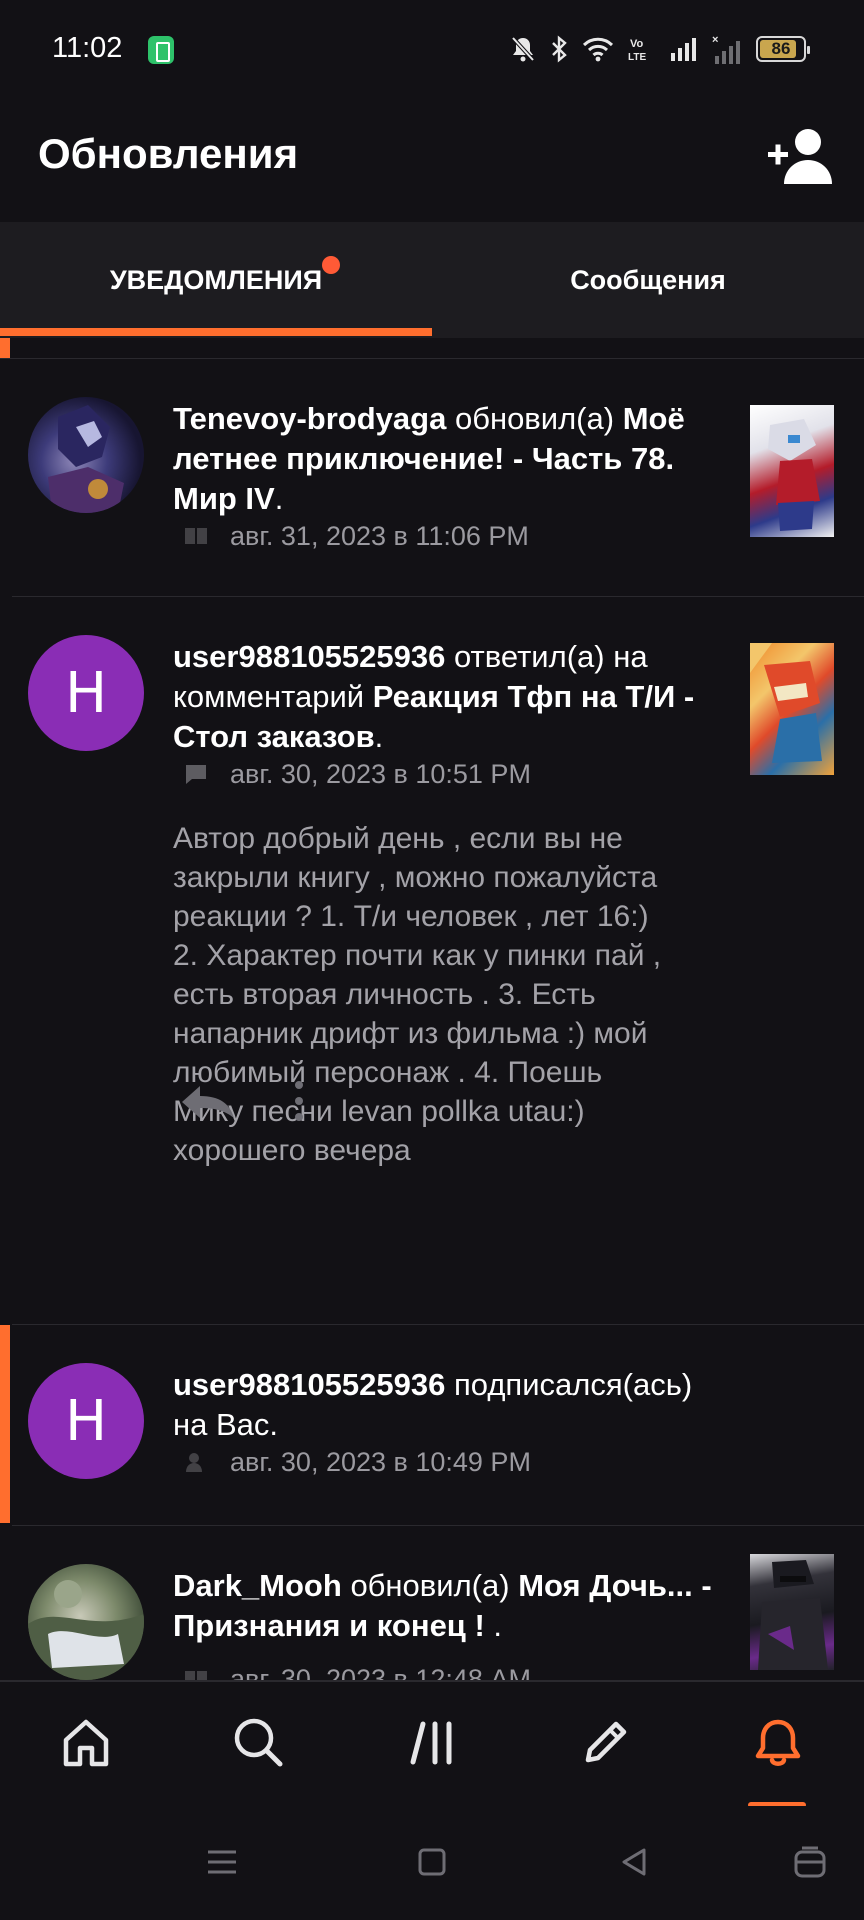  I want to click on assistant-icon, so click(810, 1862).